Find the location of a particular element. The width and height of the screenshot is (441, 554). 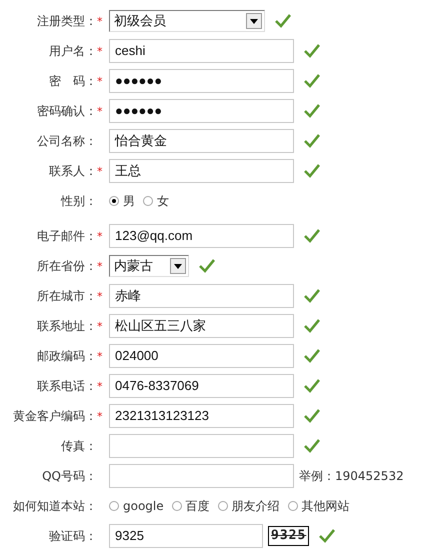

input-field: 0476-8337069 is located at coordinates (201, 386).